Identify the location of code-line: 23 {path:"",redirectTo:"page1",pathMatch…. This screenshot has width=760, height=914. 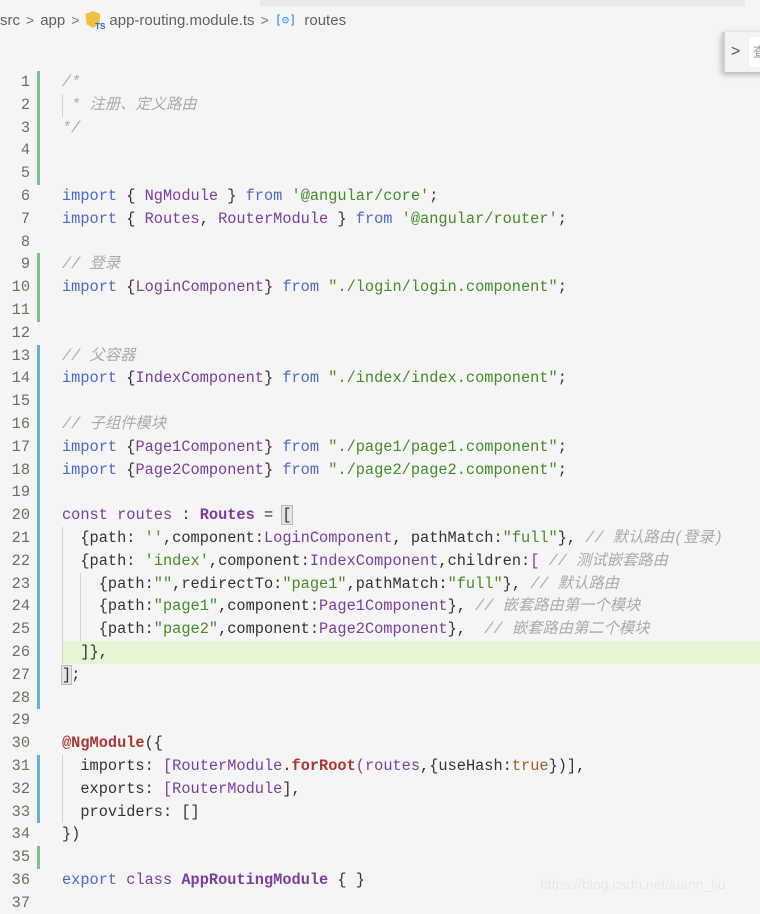
(380, 584).